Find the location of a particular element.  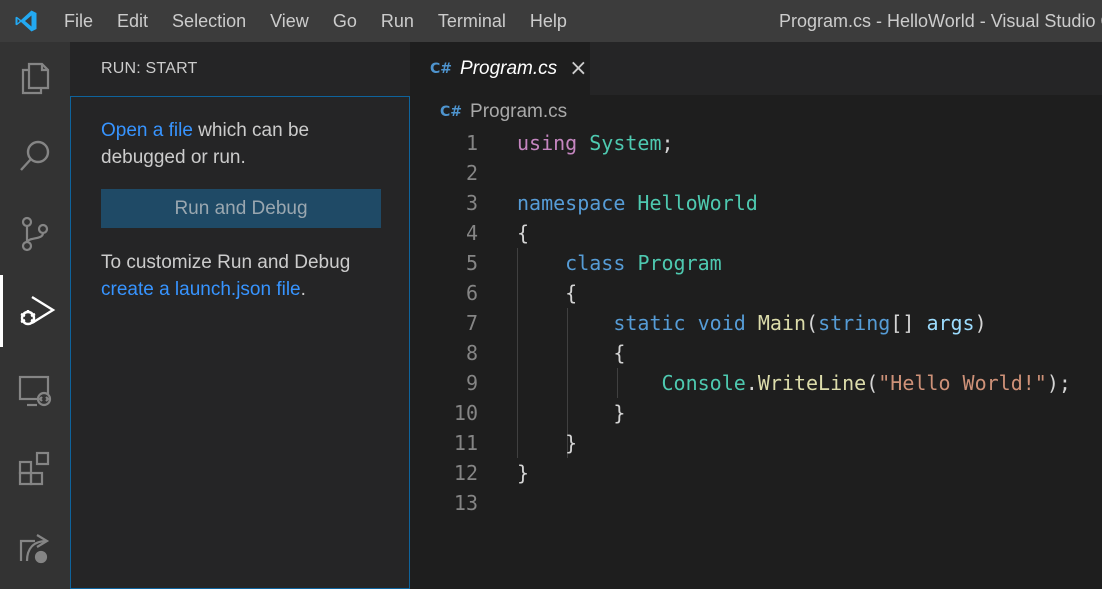

code-token: string is located at coordinates (854, 323).